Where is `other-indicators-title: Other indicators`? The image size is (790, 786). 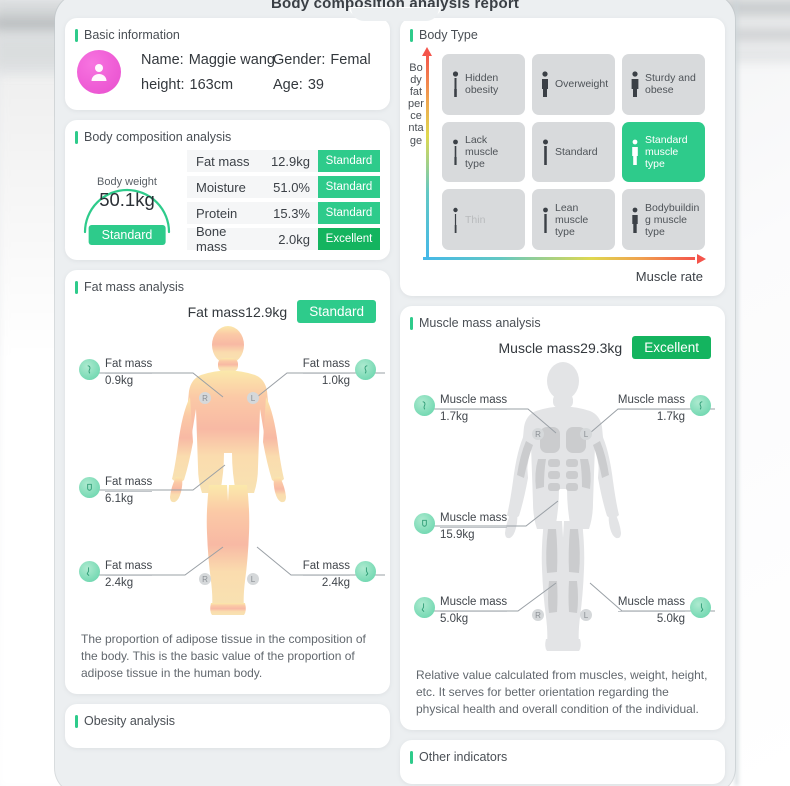 other-indicators-title: Other indicators is located at coordinates (463, 757).